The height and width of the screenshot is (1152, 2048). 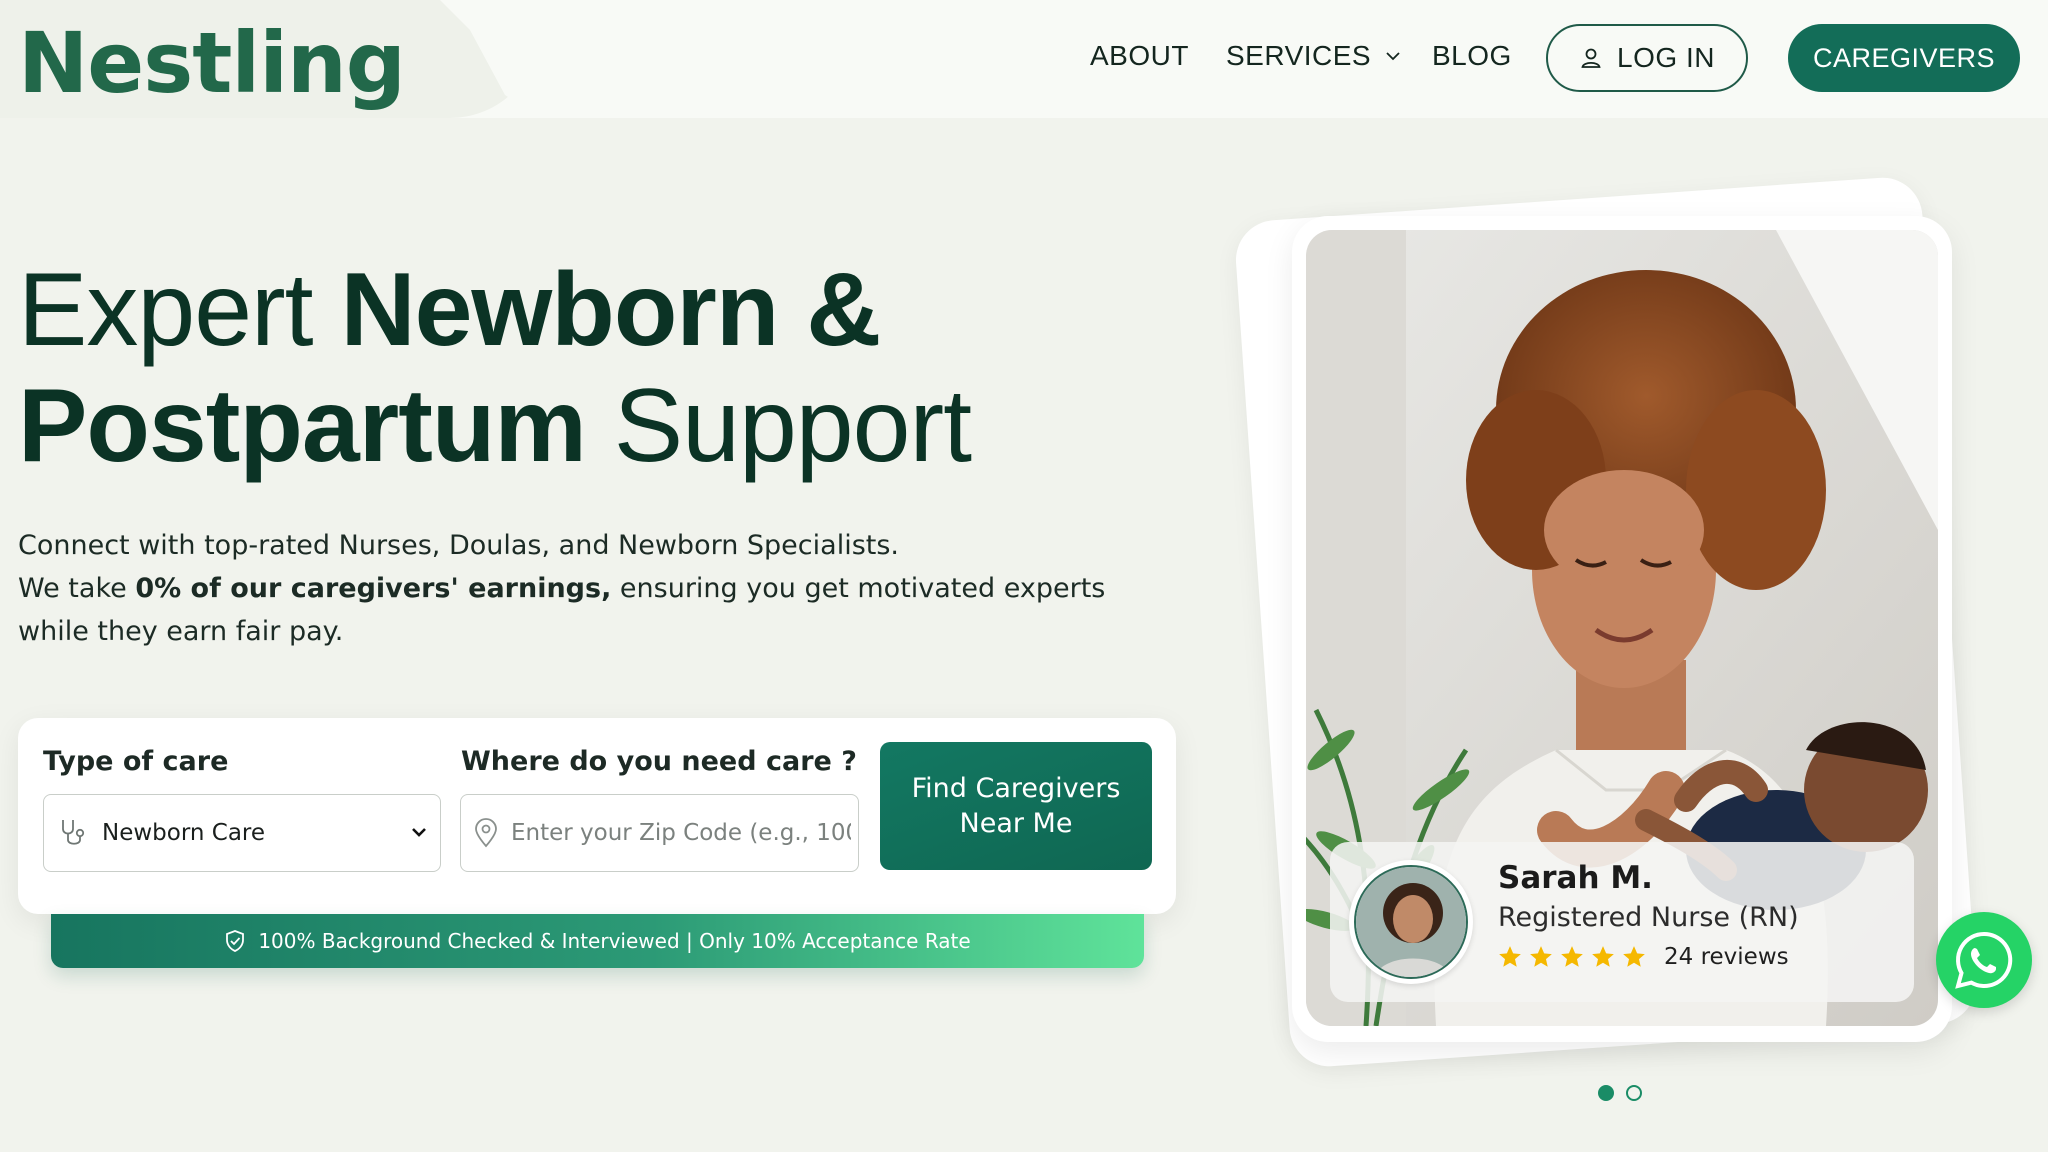 I want to click on stethoscope-icon, so click(x=73, y=832).